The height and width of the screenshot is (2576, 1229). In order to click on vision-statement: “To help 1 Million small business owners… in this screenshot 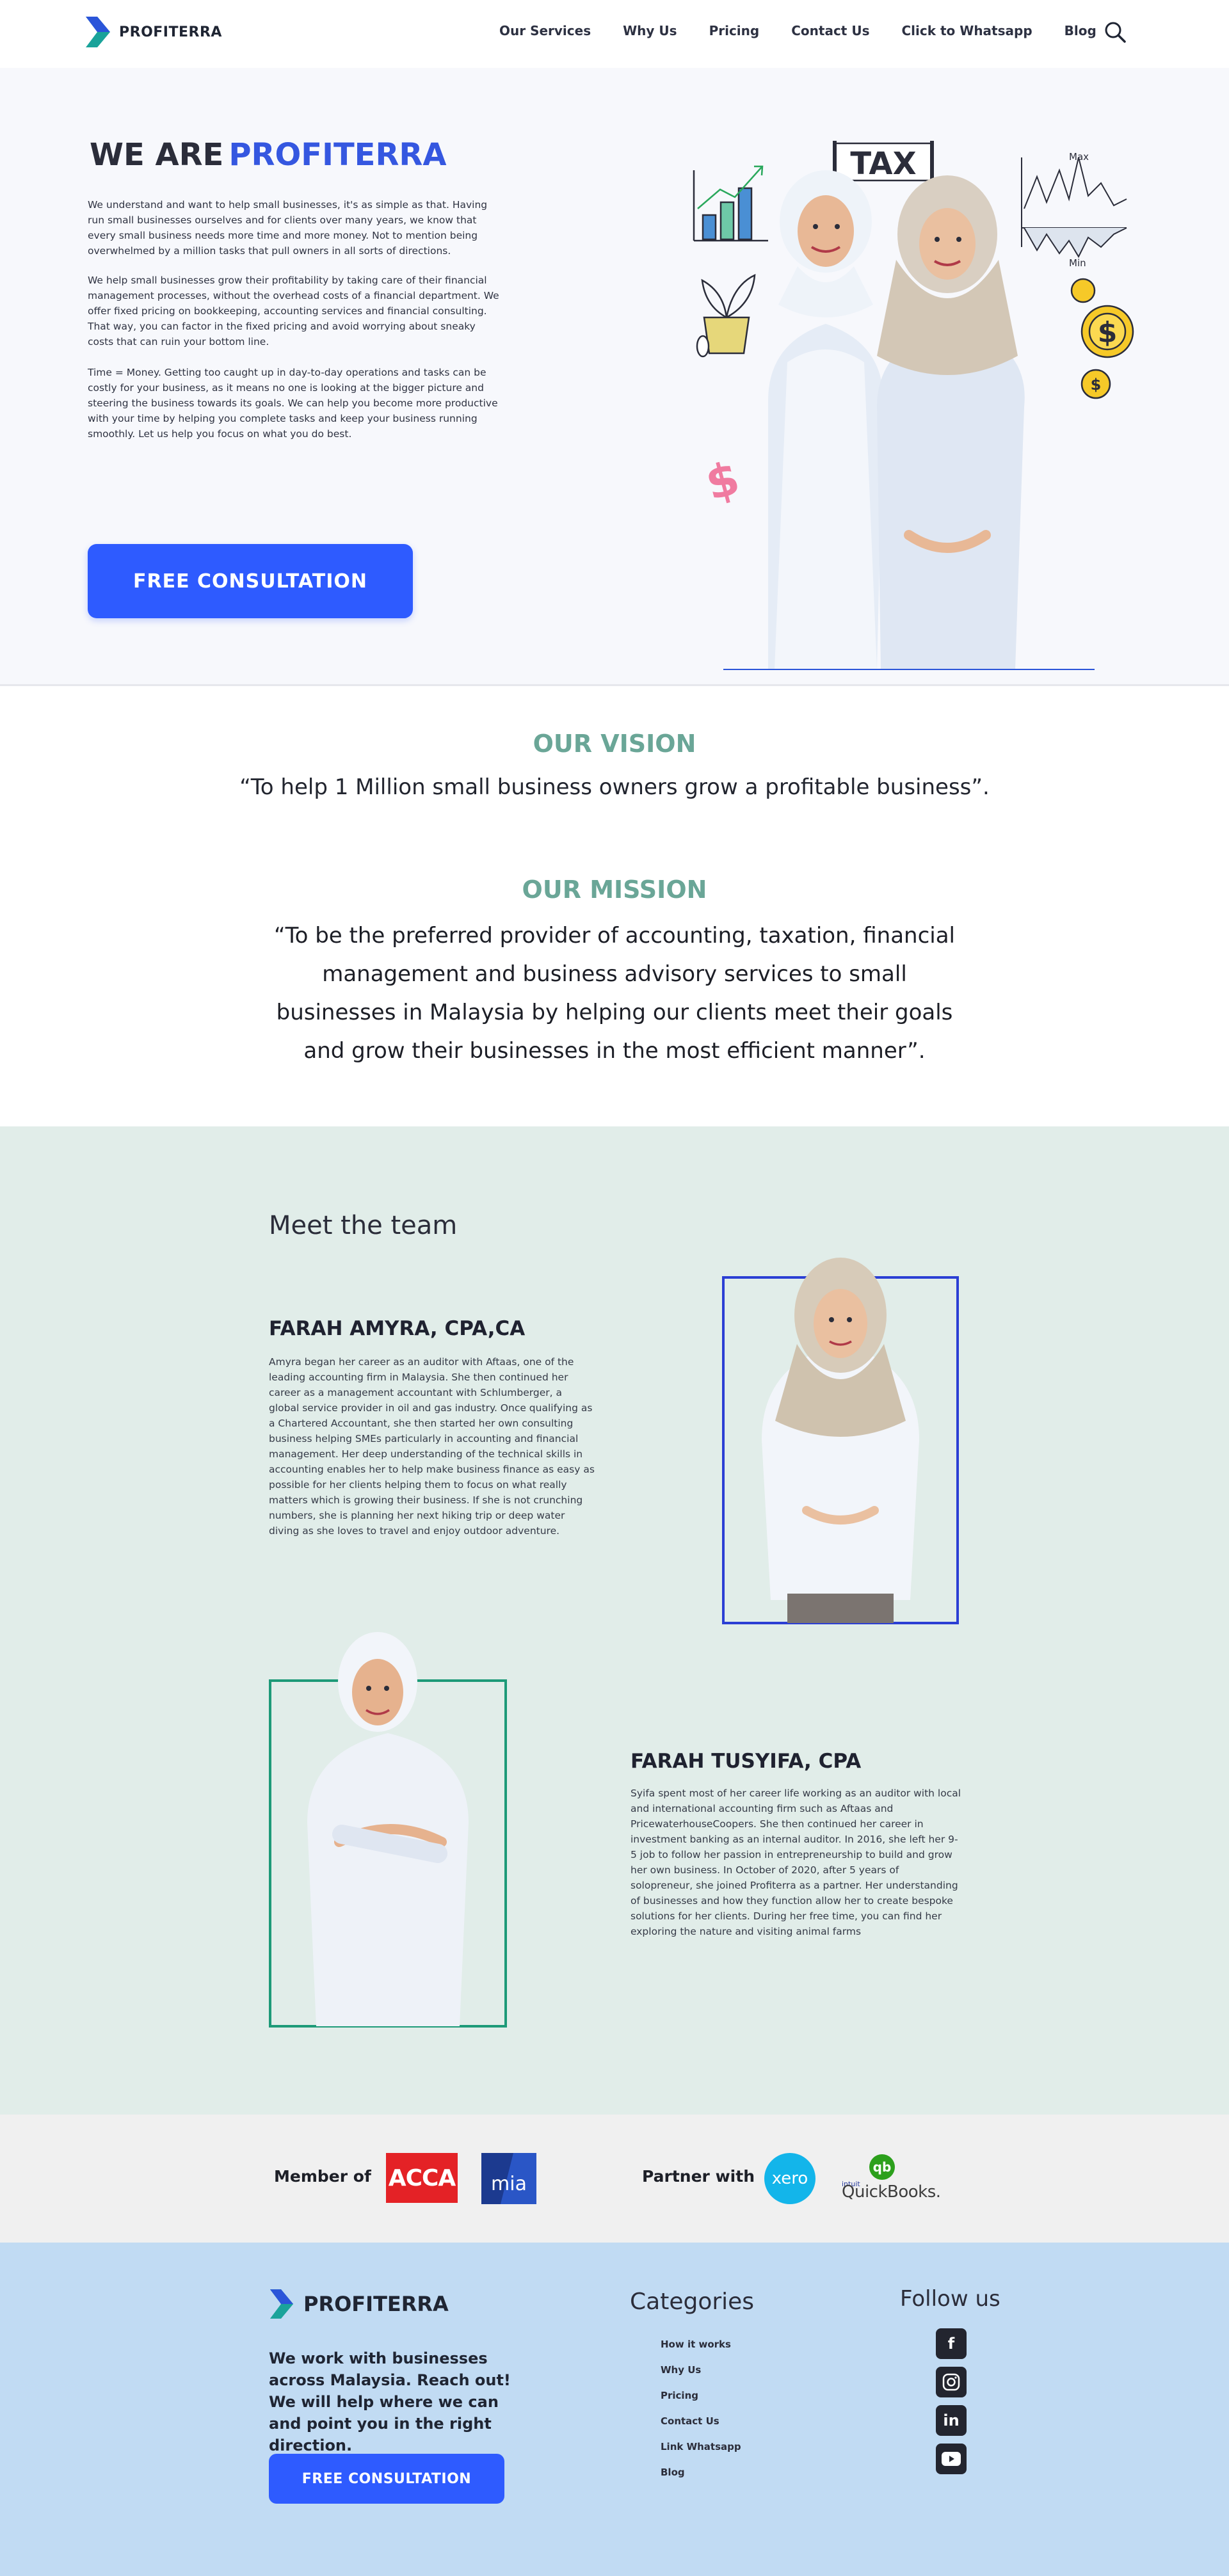, I will do `click(614, 787)`.